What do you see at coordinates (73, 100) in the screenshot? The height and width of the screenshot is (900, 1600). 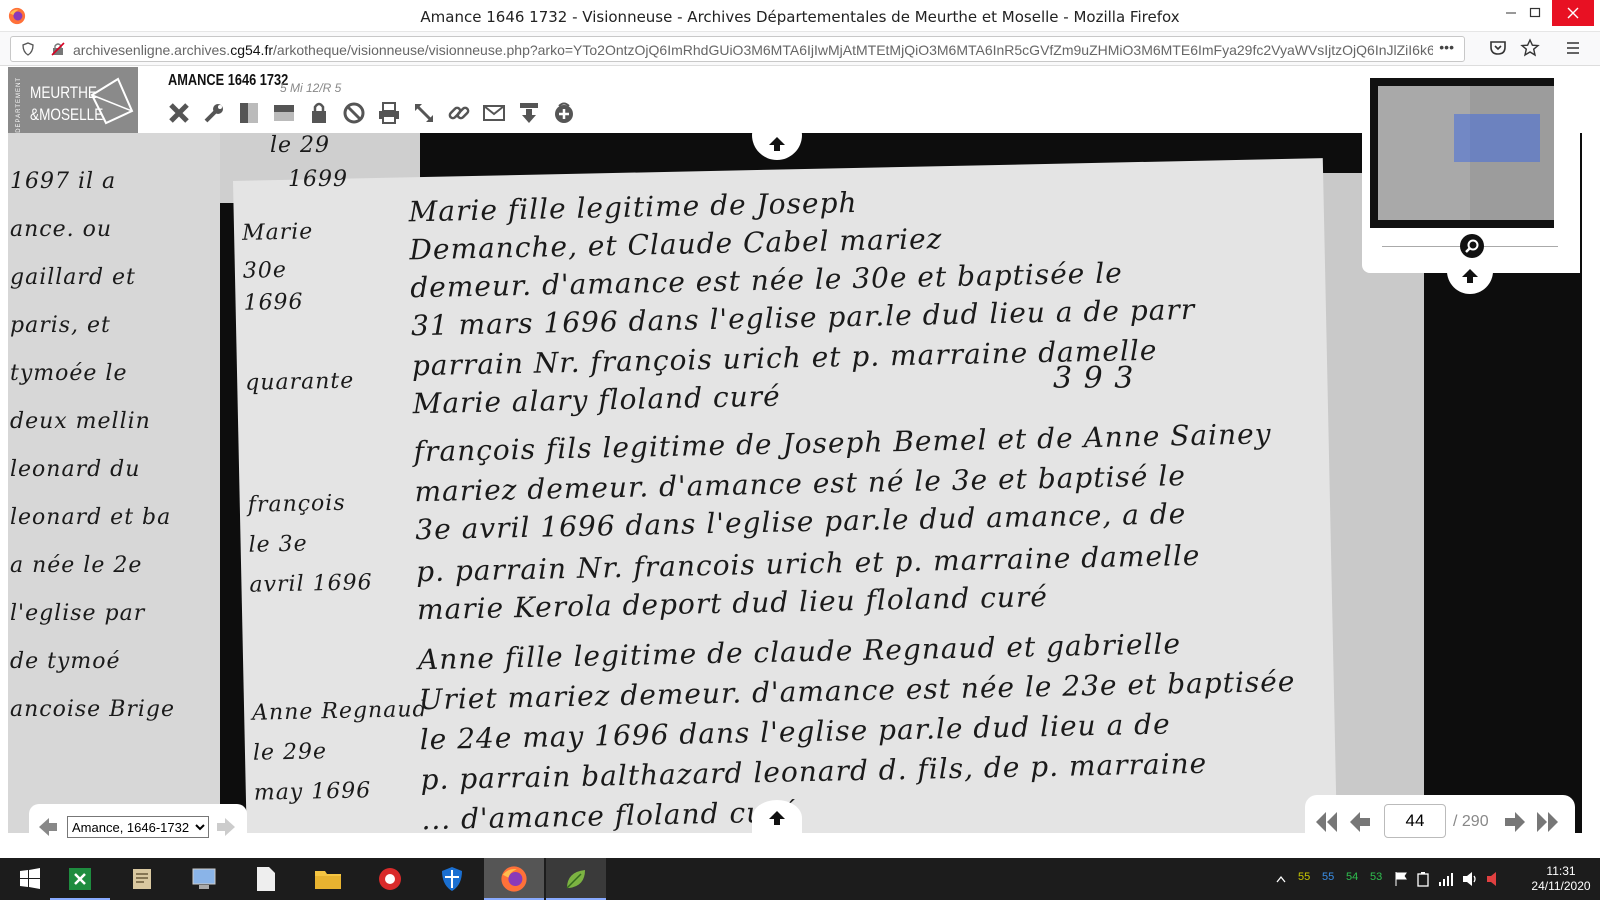 I see `department-logo: DÉPARTEMENT MEURTHE &MOSELLE` at bounding box center [73, 100].